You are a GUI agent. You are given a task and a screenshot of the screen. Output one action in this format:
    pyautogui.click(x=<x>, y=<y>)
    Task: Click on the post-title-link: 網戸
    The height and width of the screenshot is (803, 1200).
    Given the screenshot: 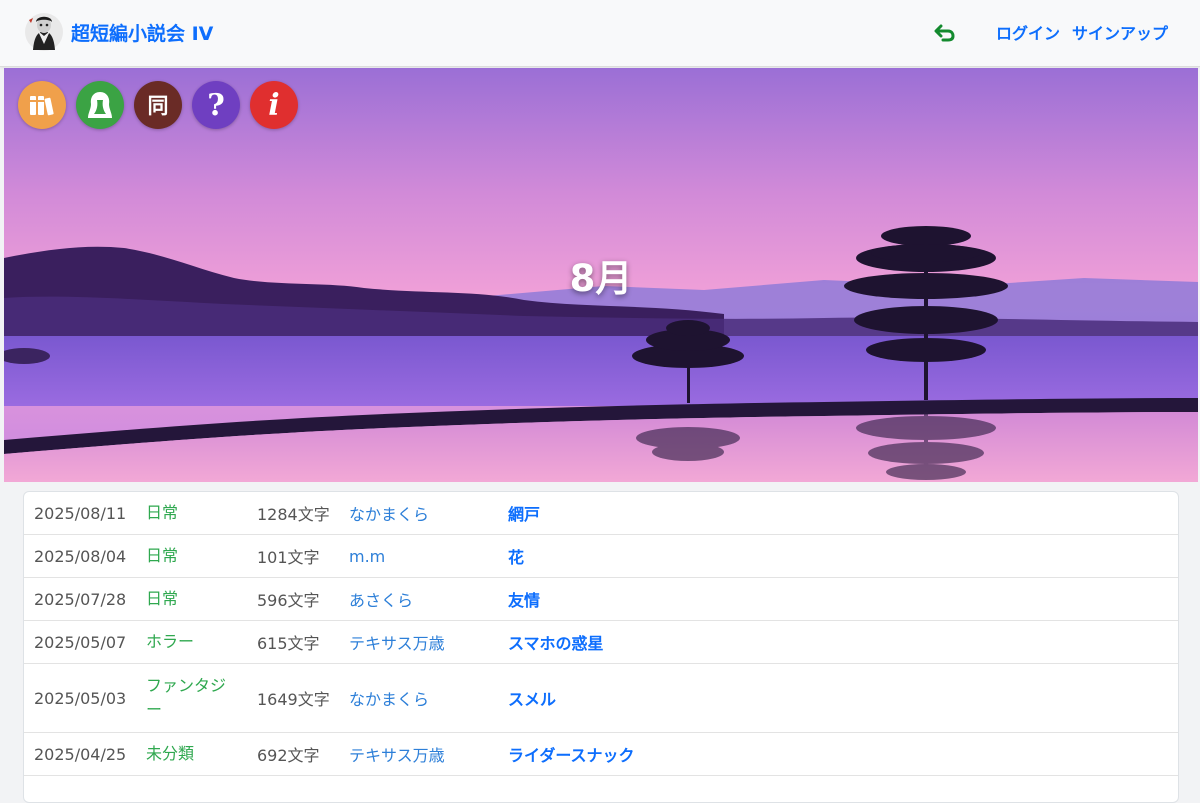 What is the action you would take?
    pyautogui.click(x=524, y=513)
    